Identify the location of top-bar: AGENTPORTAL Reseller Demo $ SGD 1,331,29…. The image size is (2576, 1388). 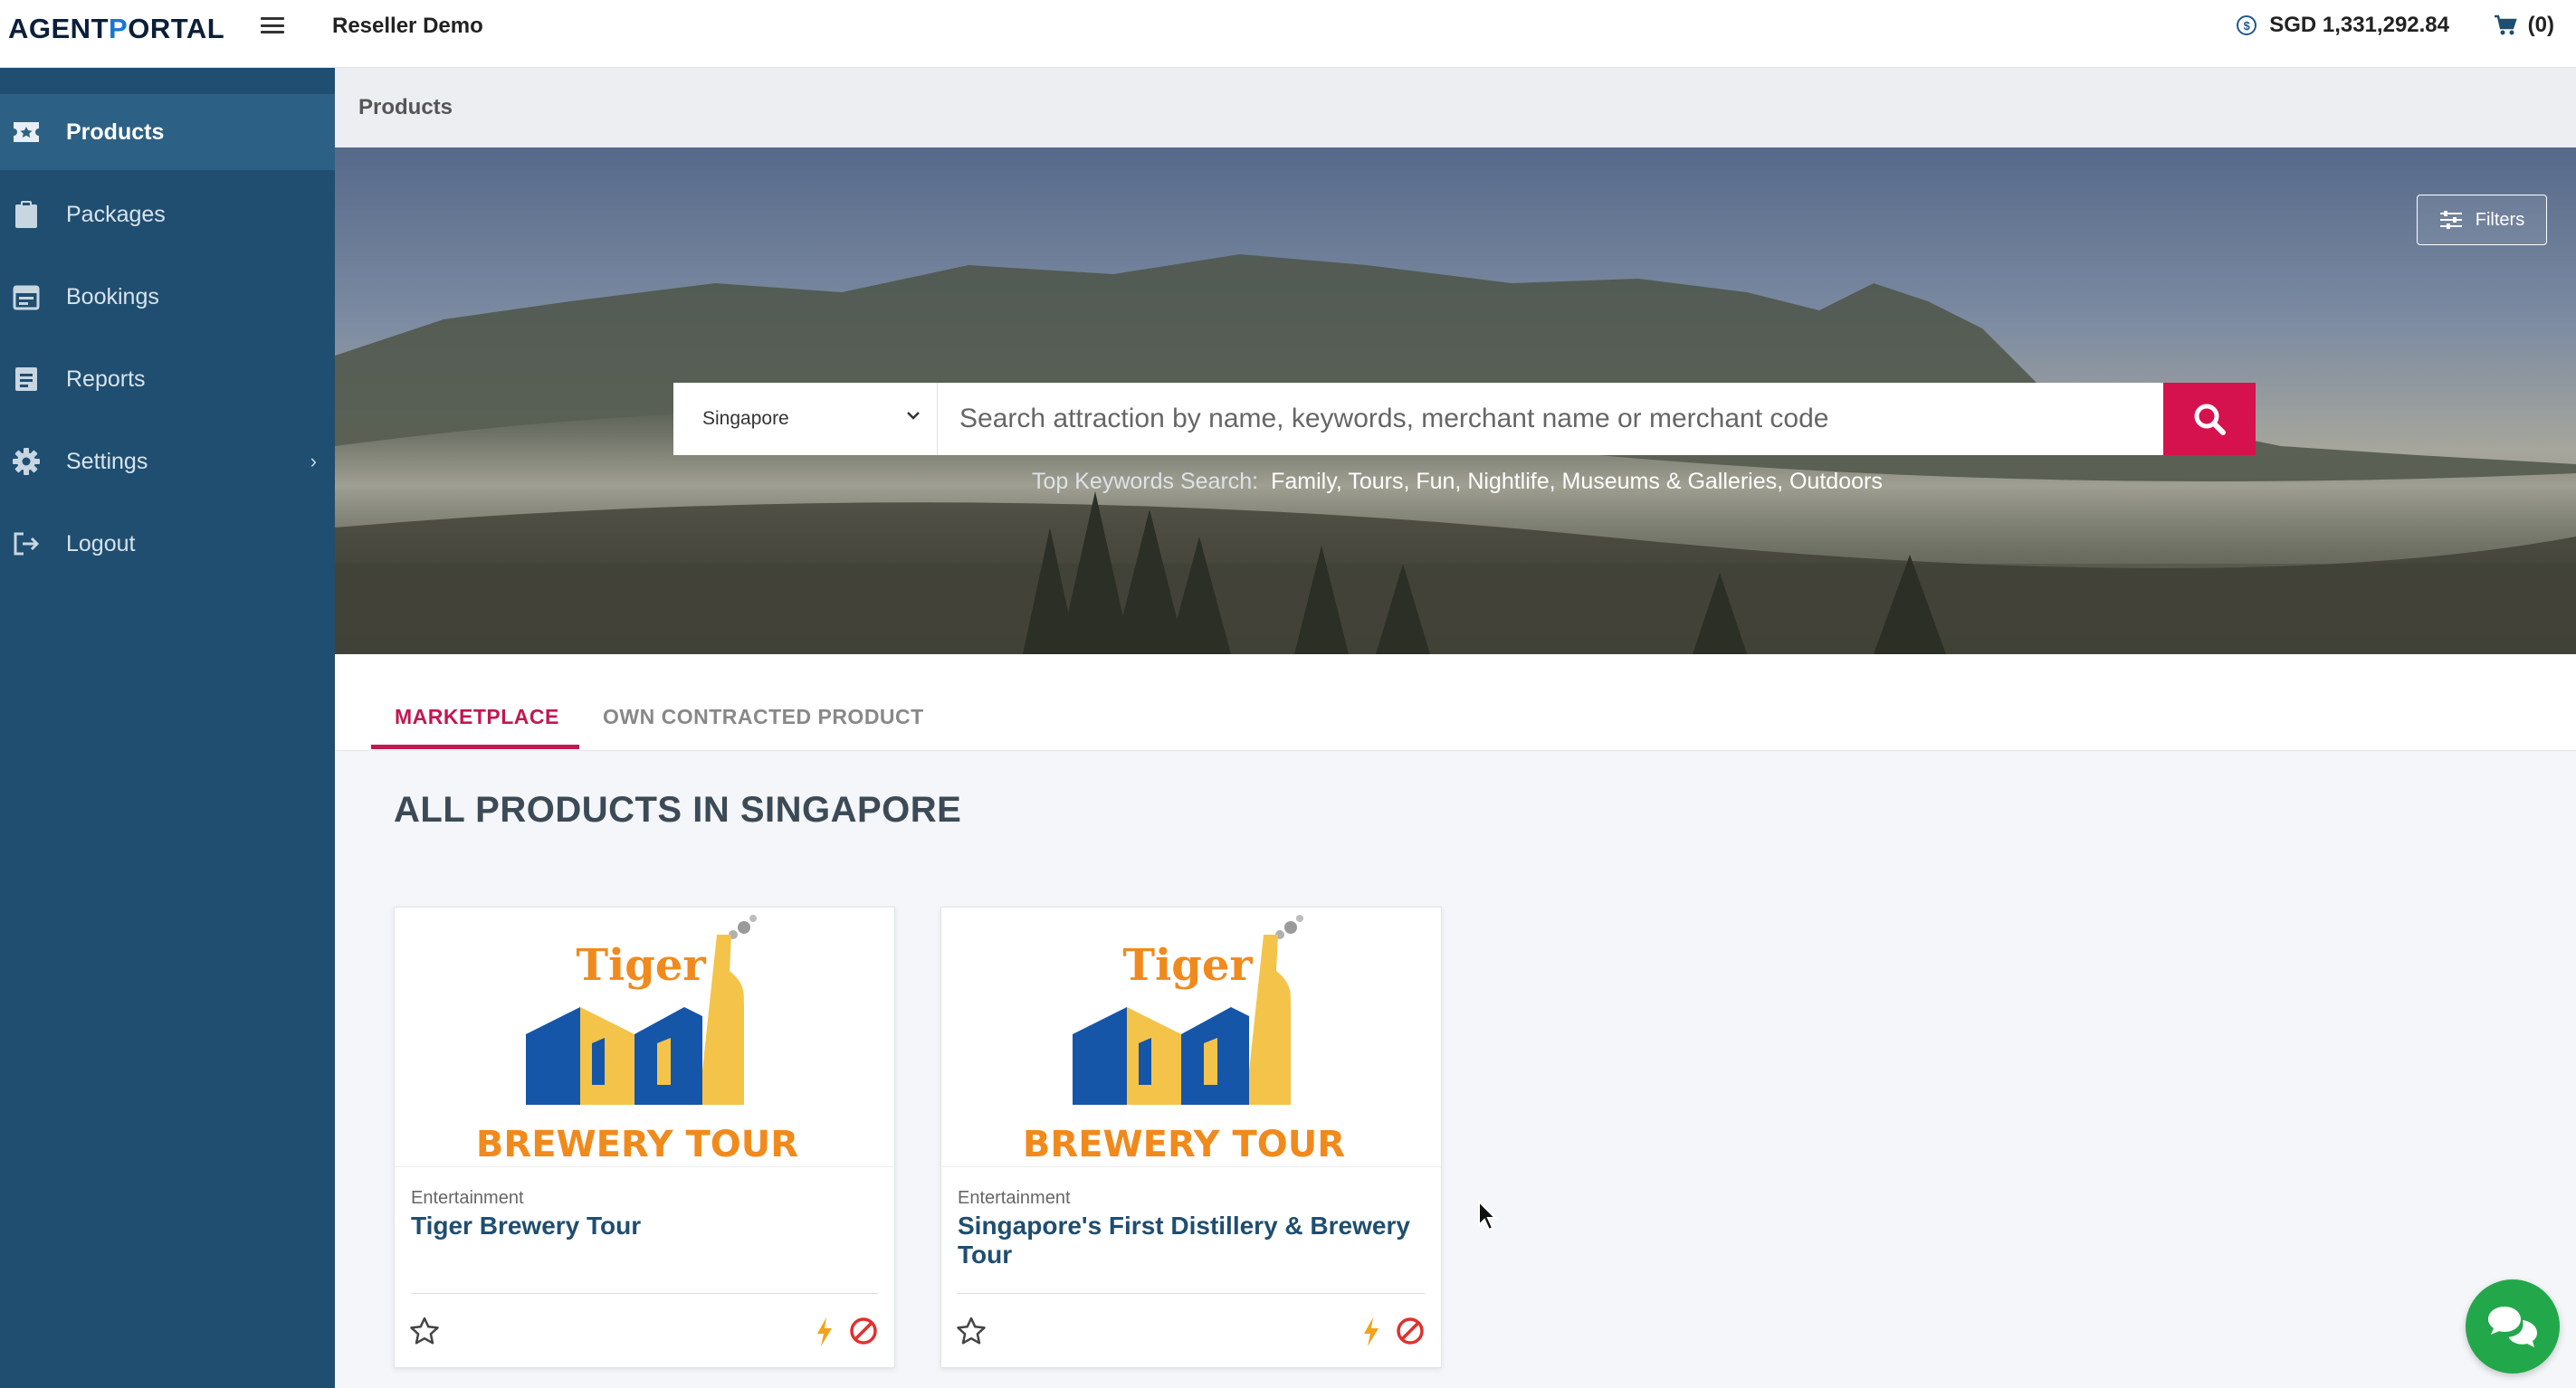
(1288, 34).